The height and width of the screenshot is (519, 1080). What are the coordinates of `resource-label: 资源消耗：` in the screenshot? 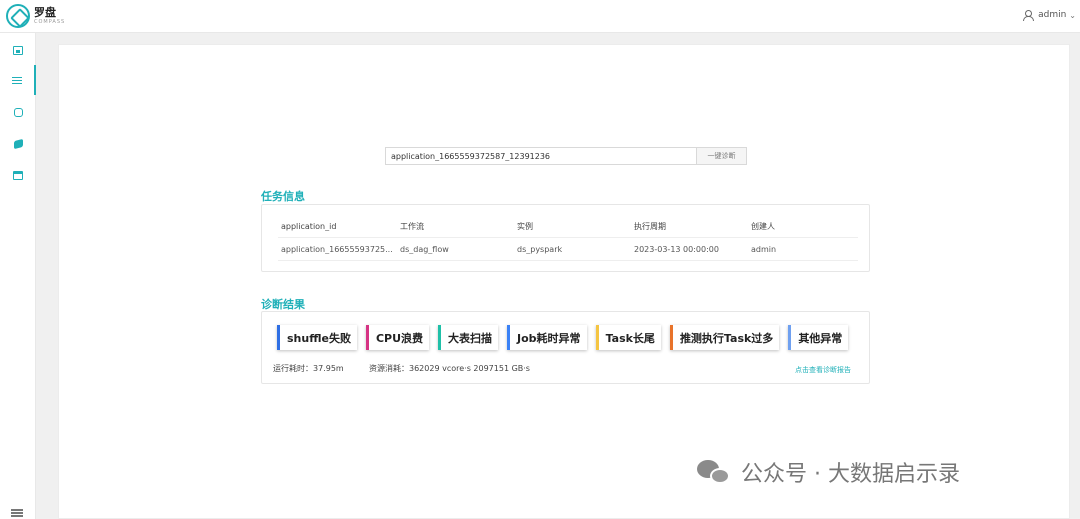 It's located at (389, 368).